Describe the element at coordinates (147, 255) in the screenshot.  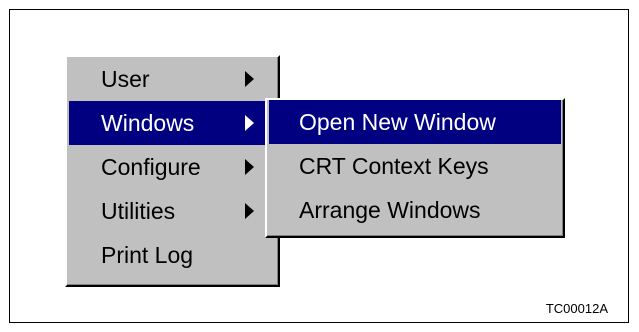
I see `menu-item-label: Print Log` at that location.